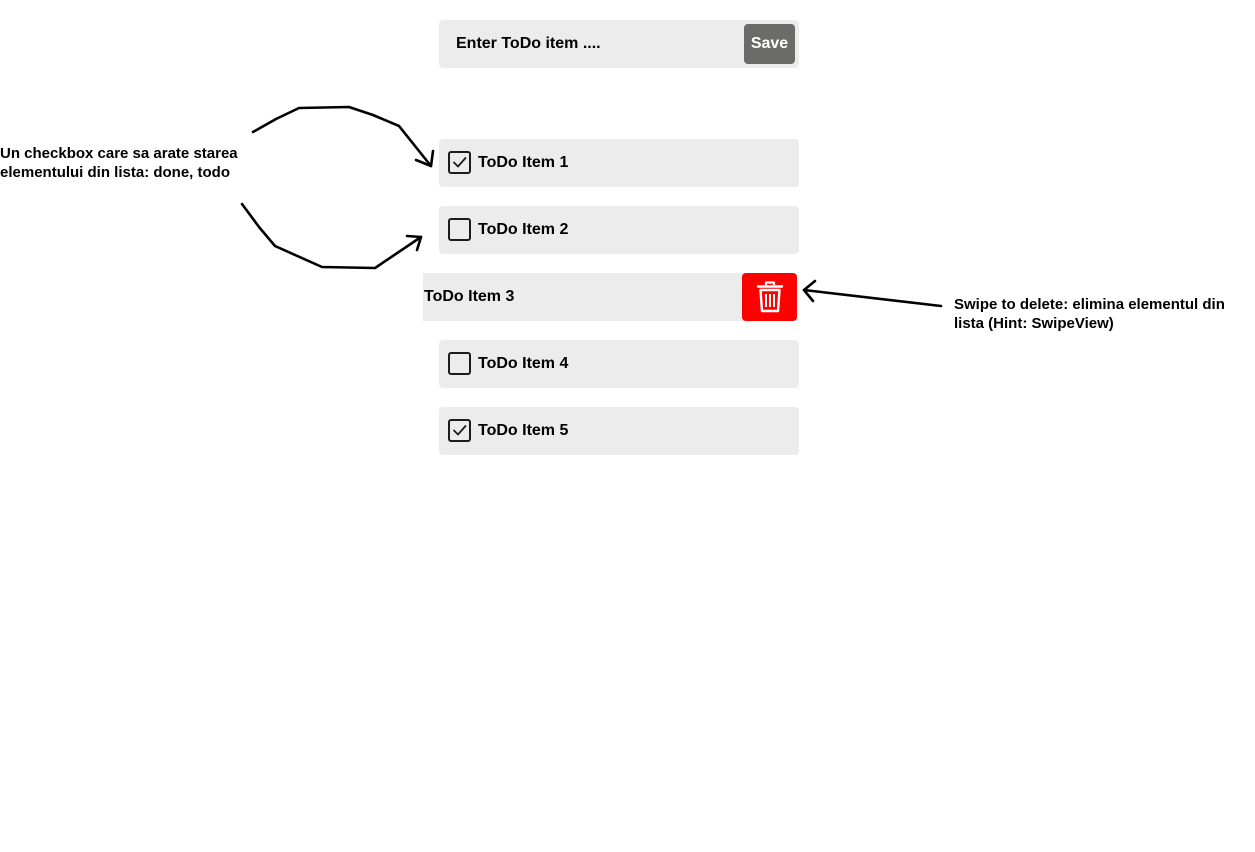  Describe the element at coordinates (591, 206) in the screenshot. I see `annotation-arrows` at that location.